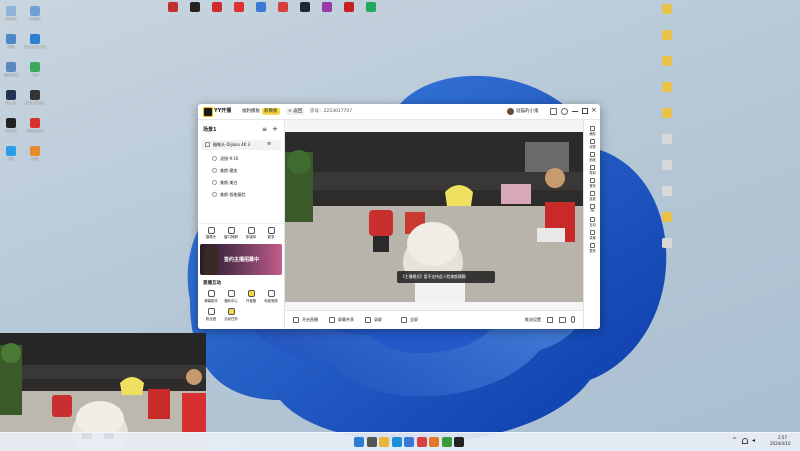 Image resolution: width=800 pixels, height=451 pixels. What do you see at coordinates (592, 158) in the screenshot?
I see `effect-button: 贴纸` at bounding box center [592, 158].